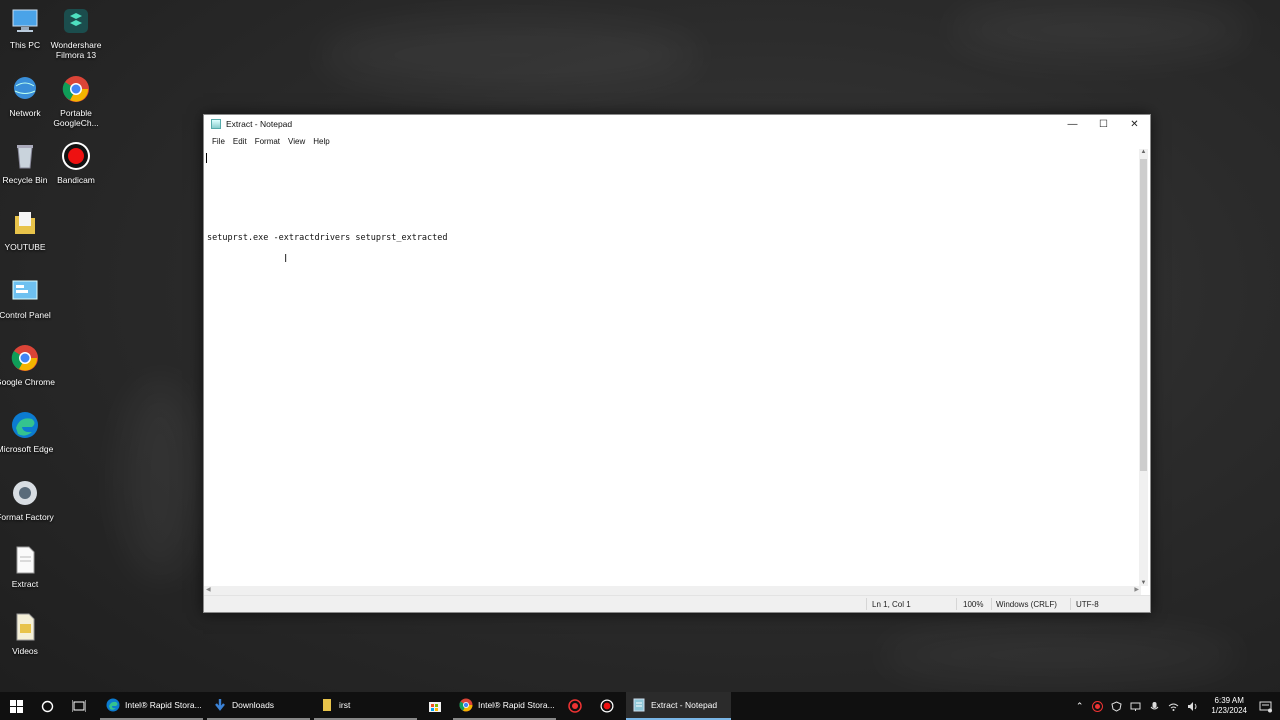  What do you see at coordinates (677, 141) in the screenshot?
I see `menu-bar: File Edit Format View Help` at bounding box center [677, 141].